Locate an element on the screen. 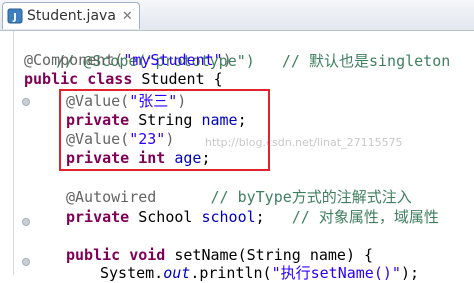  annotation-close: ) is located at coordinates (227, 60).